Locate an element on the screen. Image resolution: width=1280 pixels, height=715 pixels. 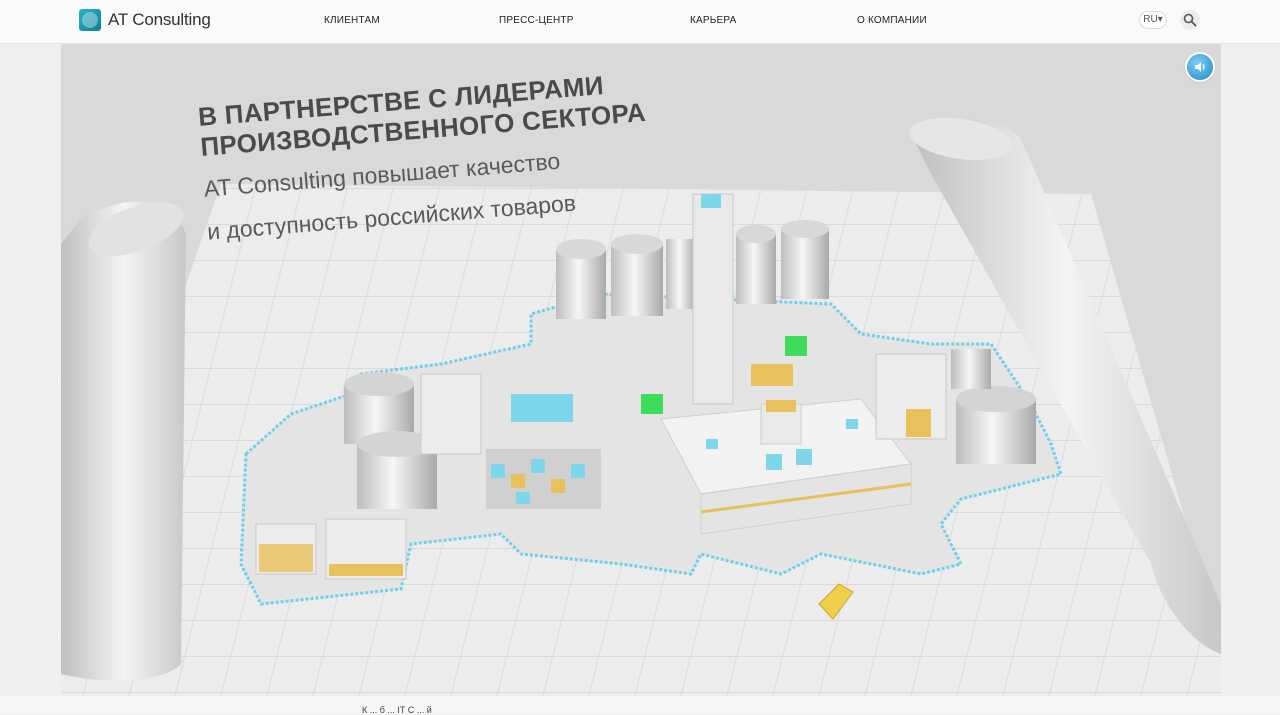
search-button is located at coordinates (1190, 20).